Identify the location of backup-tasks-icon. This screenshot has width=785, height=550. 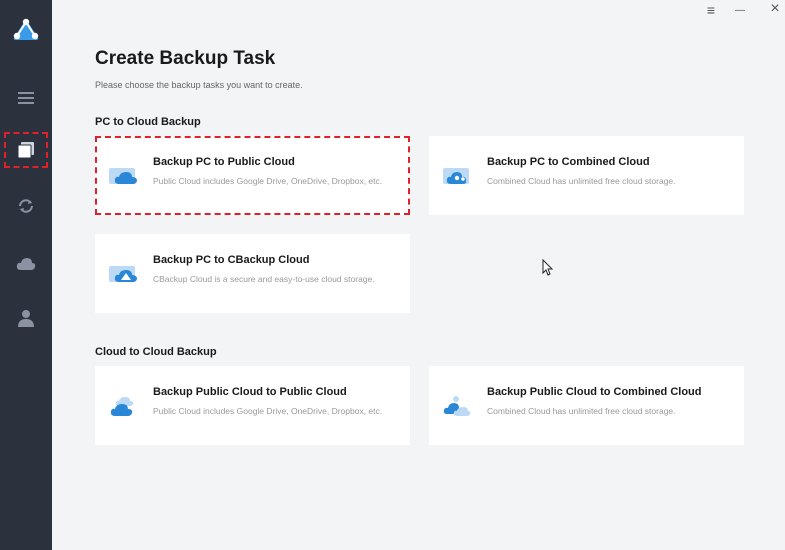
(26, 150).